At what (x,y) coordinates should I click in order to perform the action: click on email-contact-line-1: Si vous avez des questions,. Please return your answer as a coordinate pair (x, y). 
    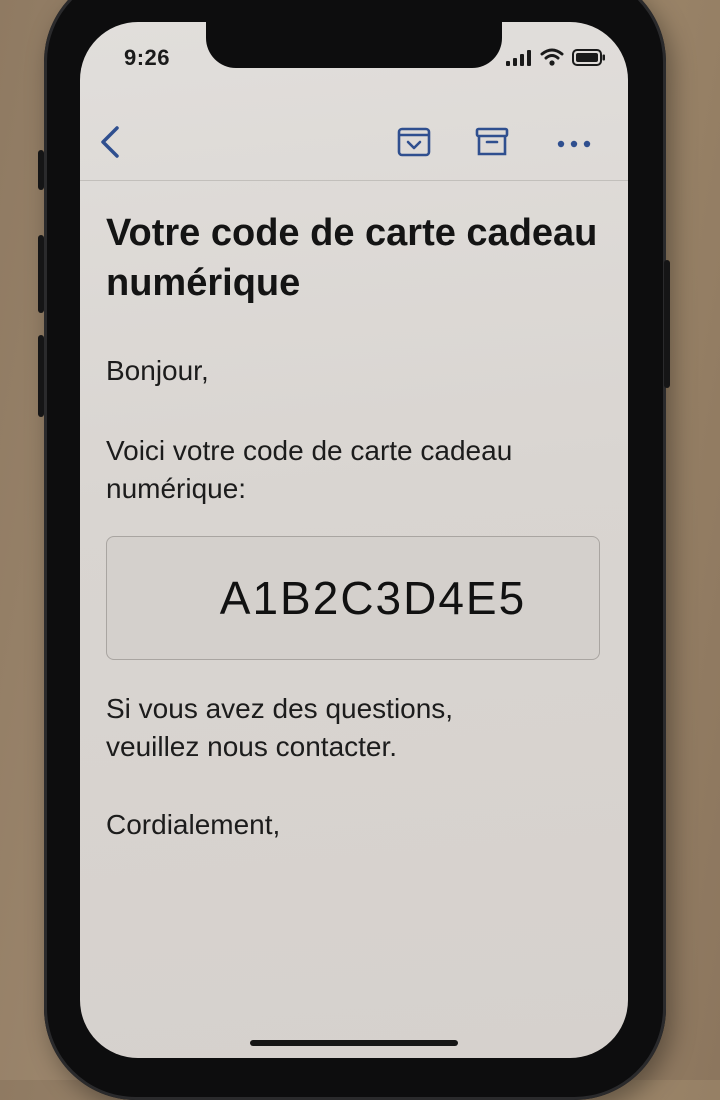
    Looking at the image, I should click on (280, 708).